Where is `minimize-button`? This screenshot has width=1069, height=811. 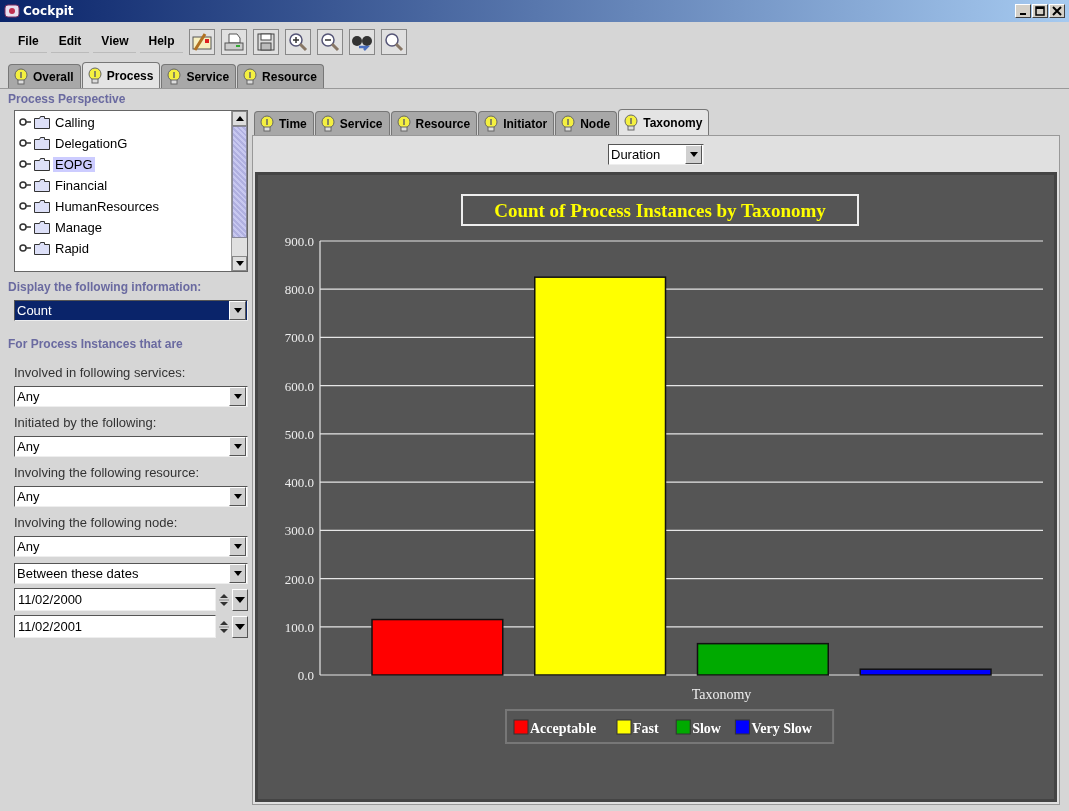 minimize-button is located at coordinates (1023, 11).